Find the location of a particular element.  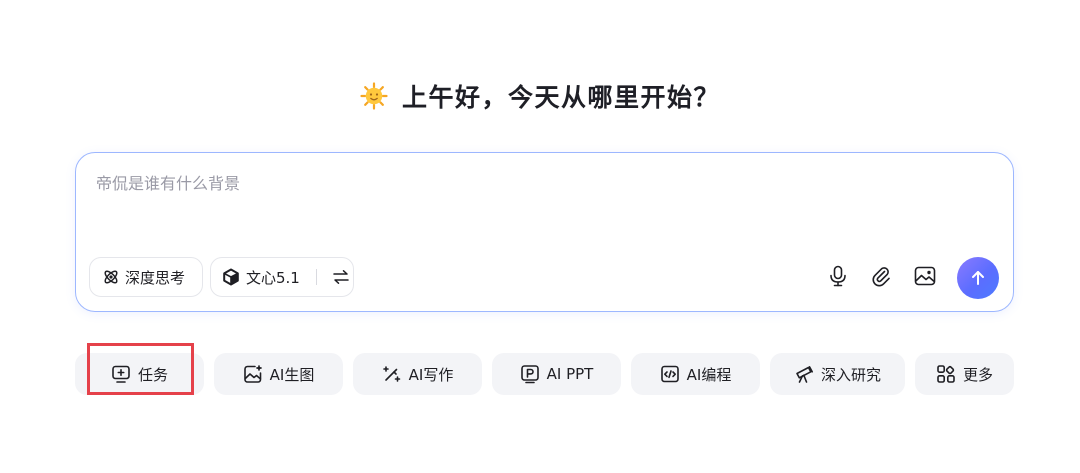

shortcut-ai-image: AI生图 is located at coordinates (278, 374).